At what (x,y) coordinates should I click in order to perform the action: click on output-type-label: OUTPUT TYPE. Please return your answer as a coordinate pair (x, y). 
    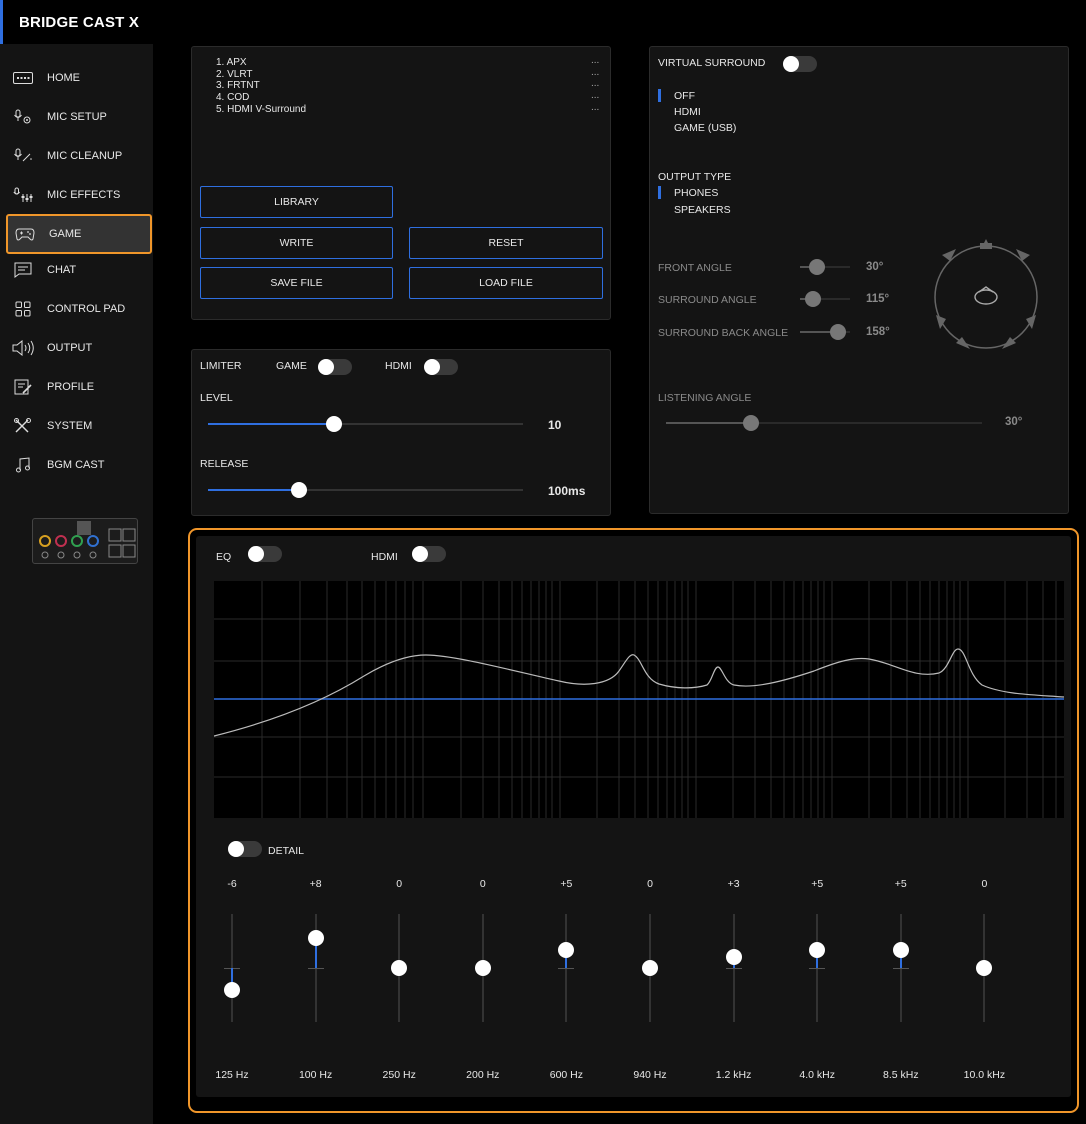
    Looking at the image, I should click on (695, 177).